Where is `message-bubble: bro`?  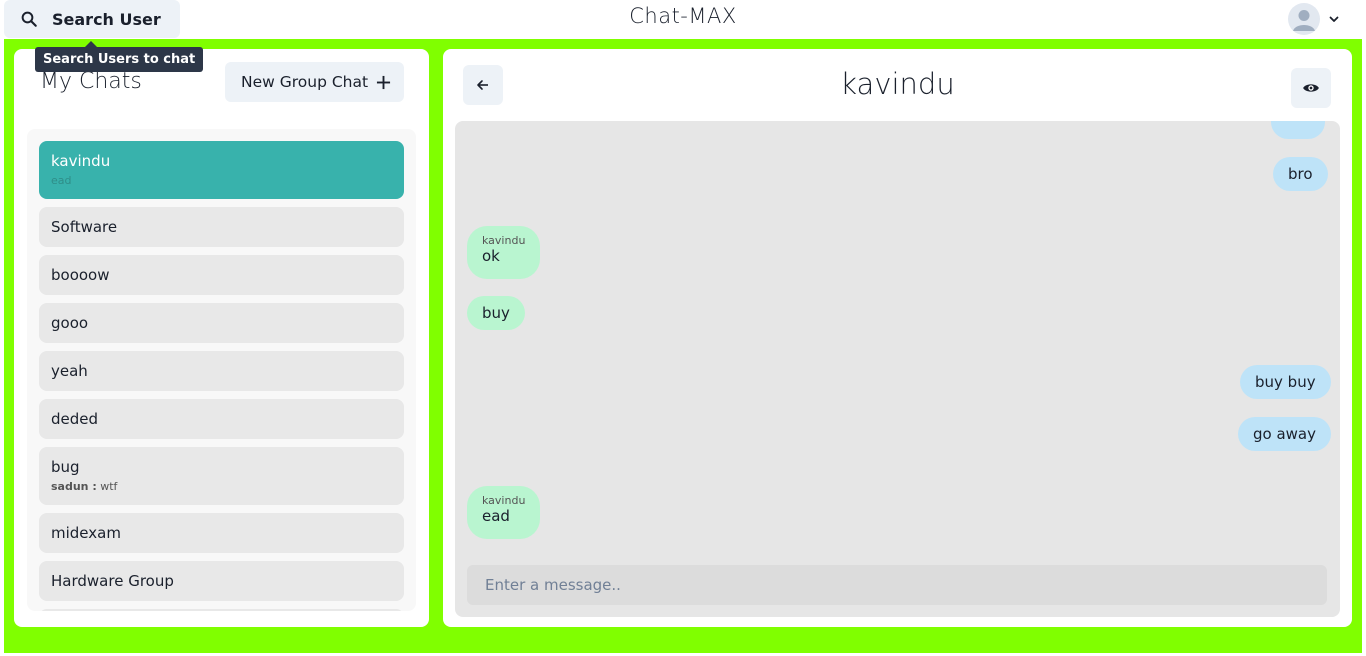 message-bubble: bro is located at coordinates (1300, 174).